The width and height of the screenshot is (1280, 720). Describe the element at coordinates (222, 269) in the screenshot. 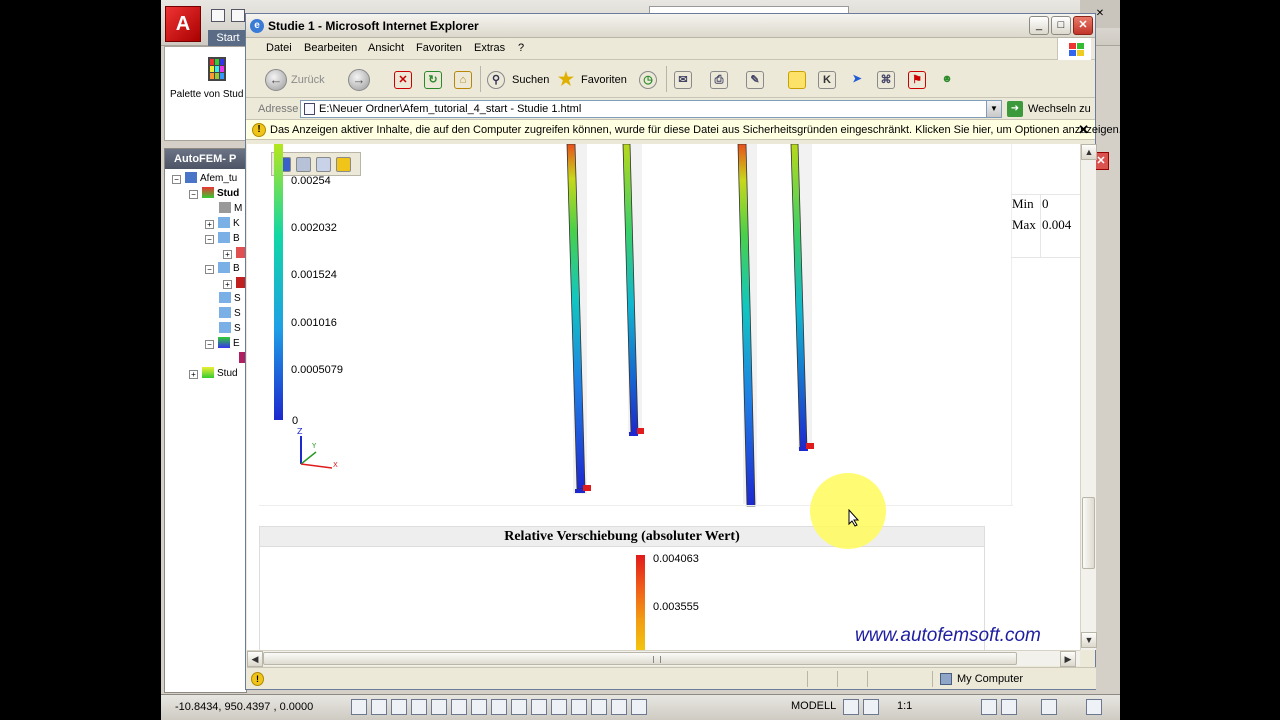

I see `tree-item-b2: − B` at that location.